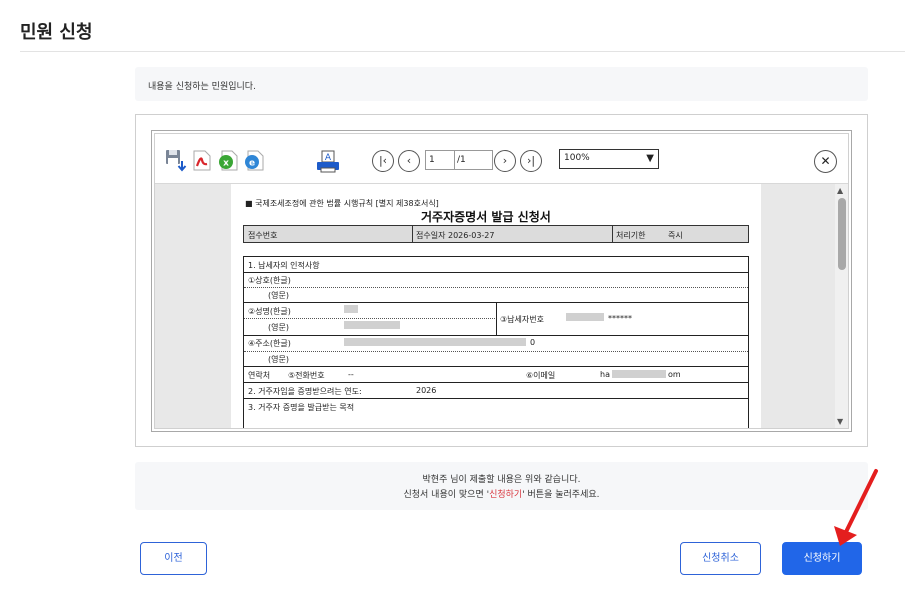 This screenshot has width=905, height=592. What do you see at coordinates (305, 391) in the screenshot?
I see `section-2-title: 2. 거주자임을 증명받으려는 연도:` at bounding box center [305, 391].